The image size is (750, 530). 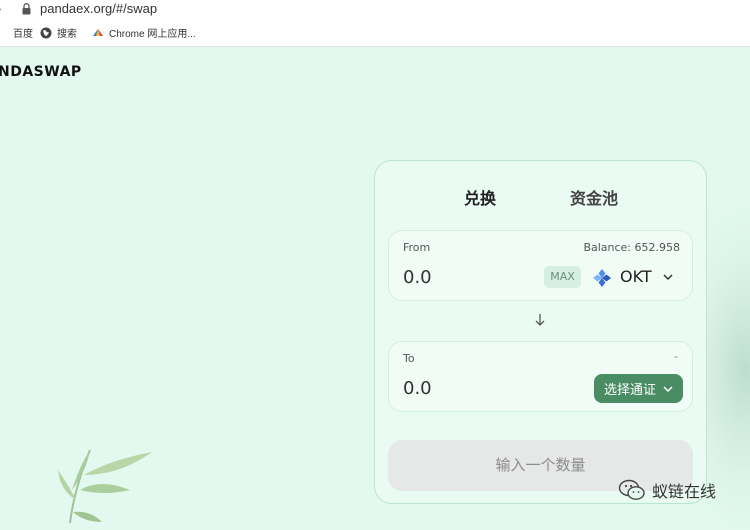 What do you see at coordinates (594, 197) in the screenshot?
I see `tab-pool: 资金池` at bounding box center [594, 197].